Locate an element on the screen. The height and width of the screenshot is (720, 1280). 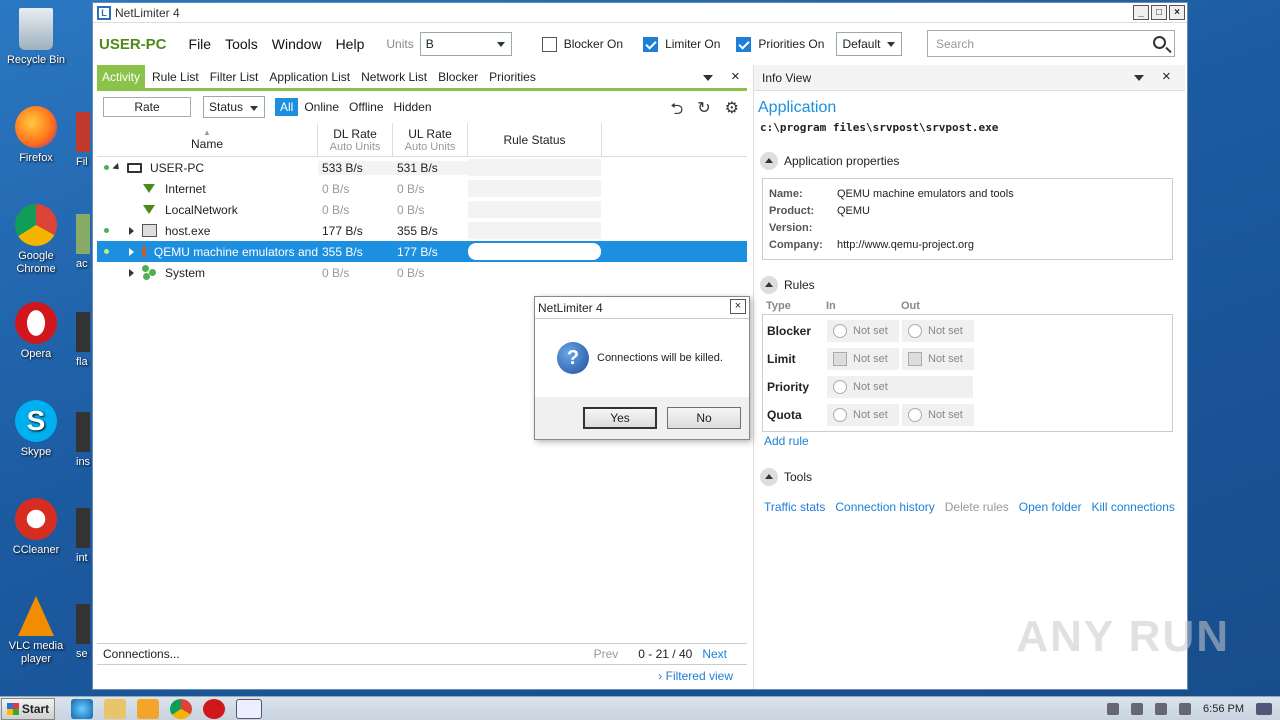
filter-online: Online is located at coordinates (321, 107).